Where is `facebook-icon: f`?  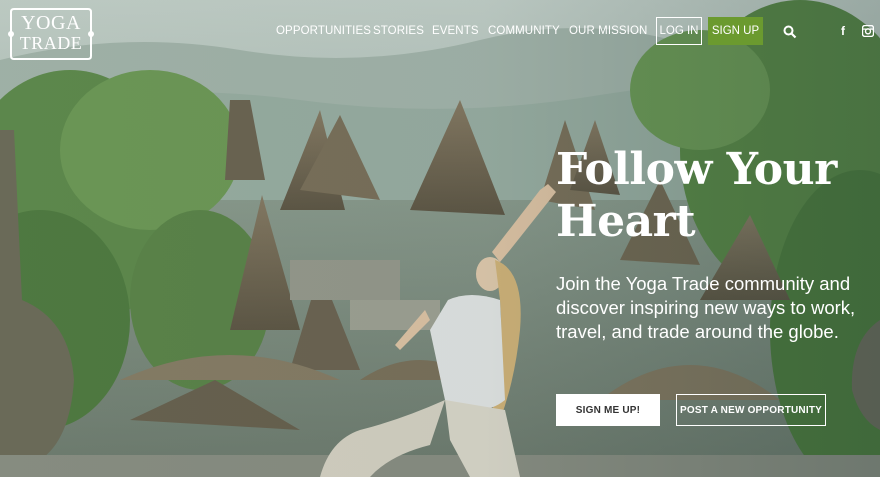
facebook-icon: f is located at coordinates (846, 31).